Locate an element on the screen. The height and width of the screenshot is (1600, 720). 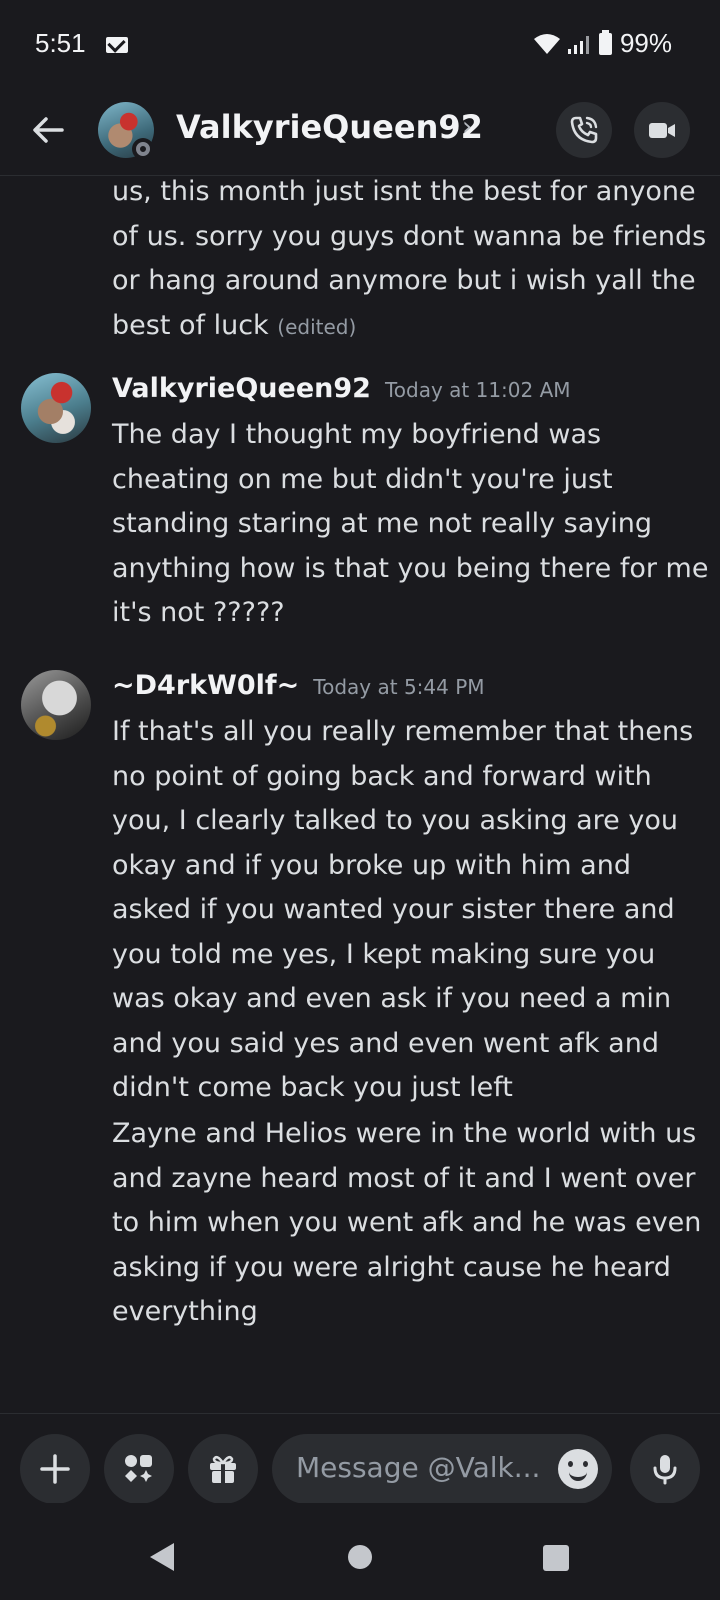
chat-header: ValkyrieQueen92 › is located at coordinates (360, 133).